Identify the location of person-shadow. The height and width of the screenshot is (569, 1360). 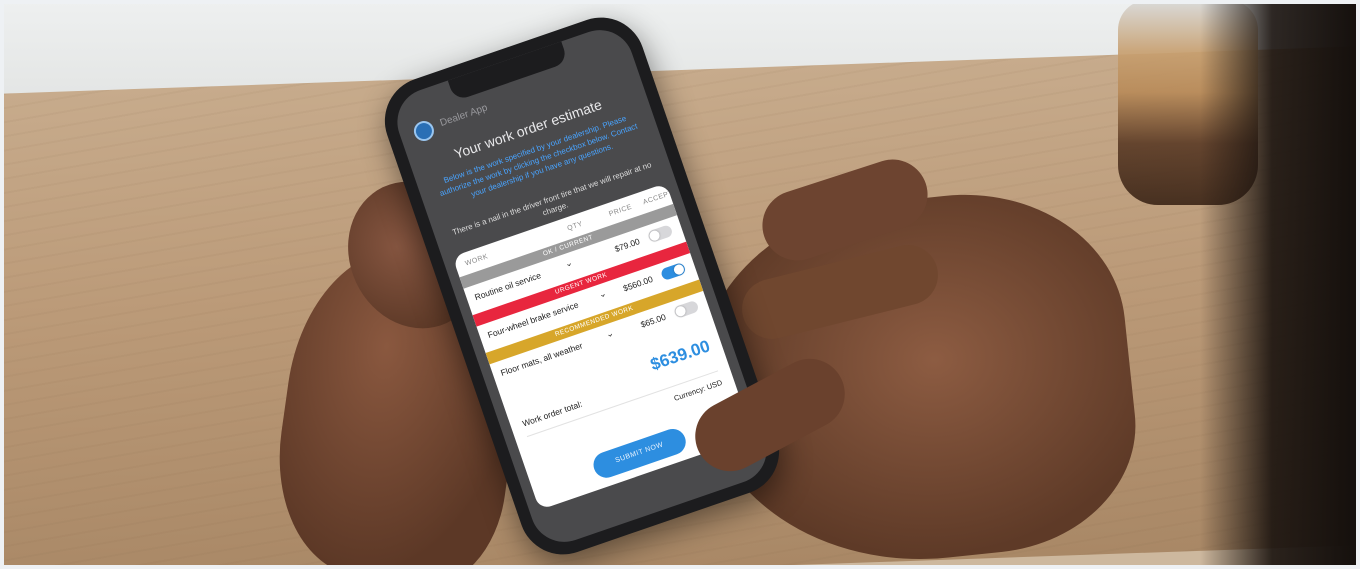
(1280, 284).